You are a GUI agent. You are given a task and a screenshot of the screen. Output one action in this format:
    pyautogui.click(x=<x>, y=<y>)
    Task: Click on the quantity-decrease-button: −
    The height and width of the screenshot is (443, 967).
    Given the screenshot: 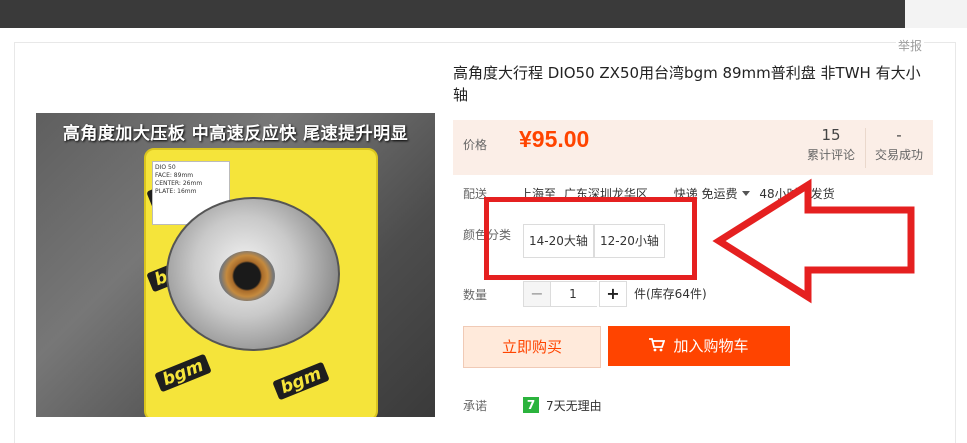 What is the action you would take?
    pyautogui.click(x=537, y=294)
    